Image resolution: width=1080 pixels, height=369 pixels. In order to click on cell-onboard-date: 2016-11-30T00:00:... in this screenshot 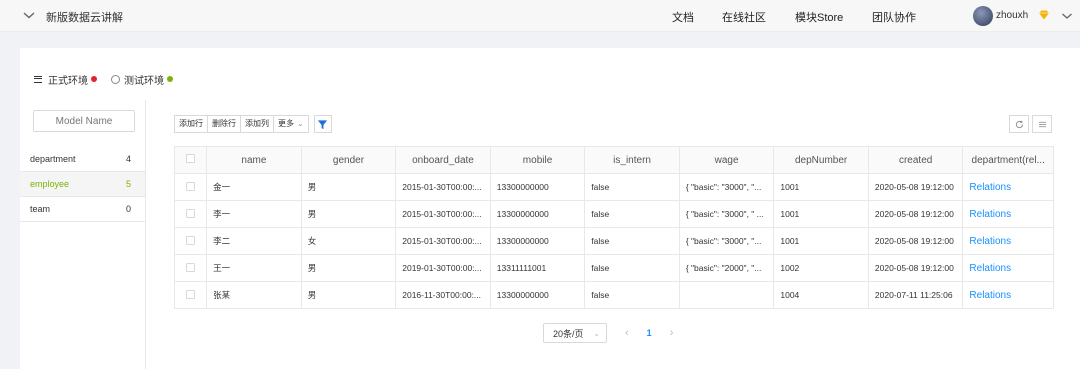, I will do `click(443, 295)`.